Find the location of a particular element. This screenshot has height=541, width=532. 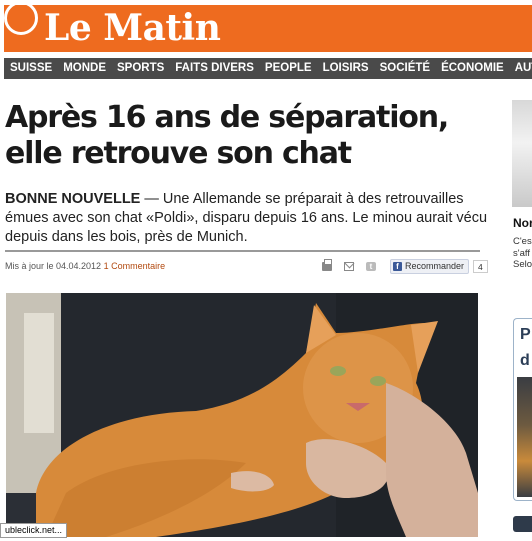

update-date: Mis à jour le 04.04.2012 is located at coordinates (53, 266).